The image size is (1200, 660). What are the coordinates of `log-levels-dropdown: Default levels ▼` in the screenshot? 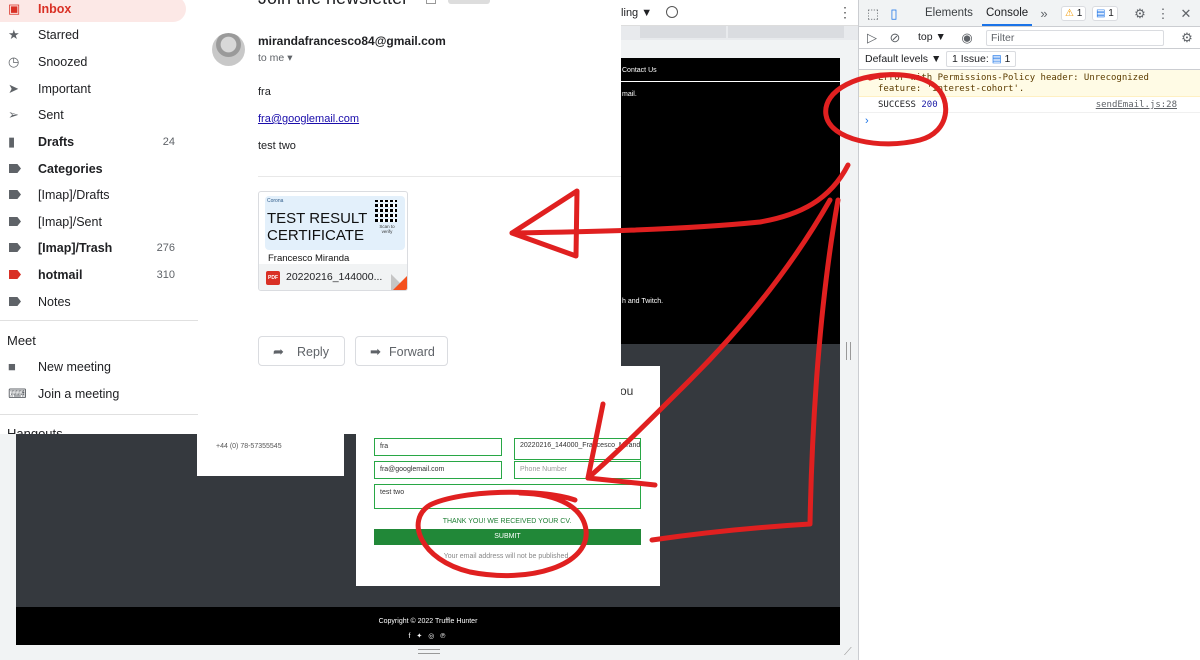 It's located at (903, 59).